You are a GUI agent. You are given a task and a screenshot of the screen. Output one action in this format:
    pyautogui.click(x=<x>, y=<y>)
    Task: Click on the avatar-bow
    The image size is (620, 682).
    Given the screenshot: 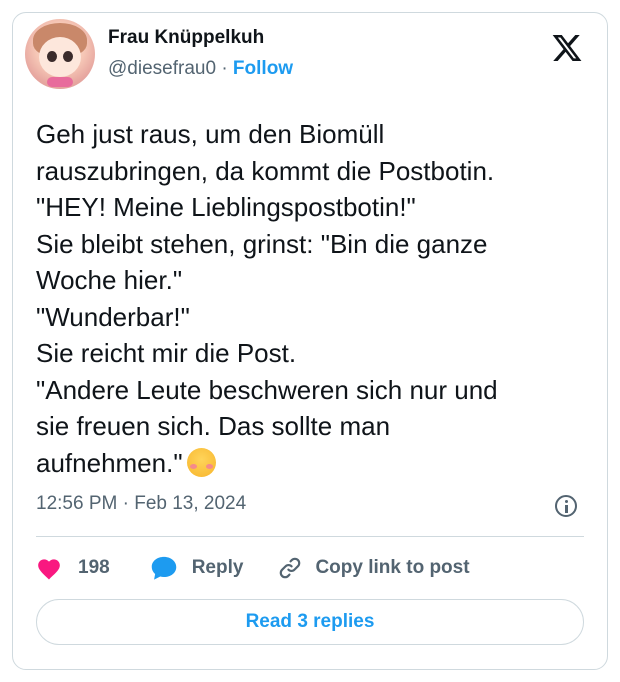 What is the action you would take?
    pyautogui.click(x=60, y=82)
    